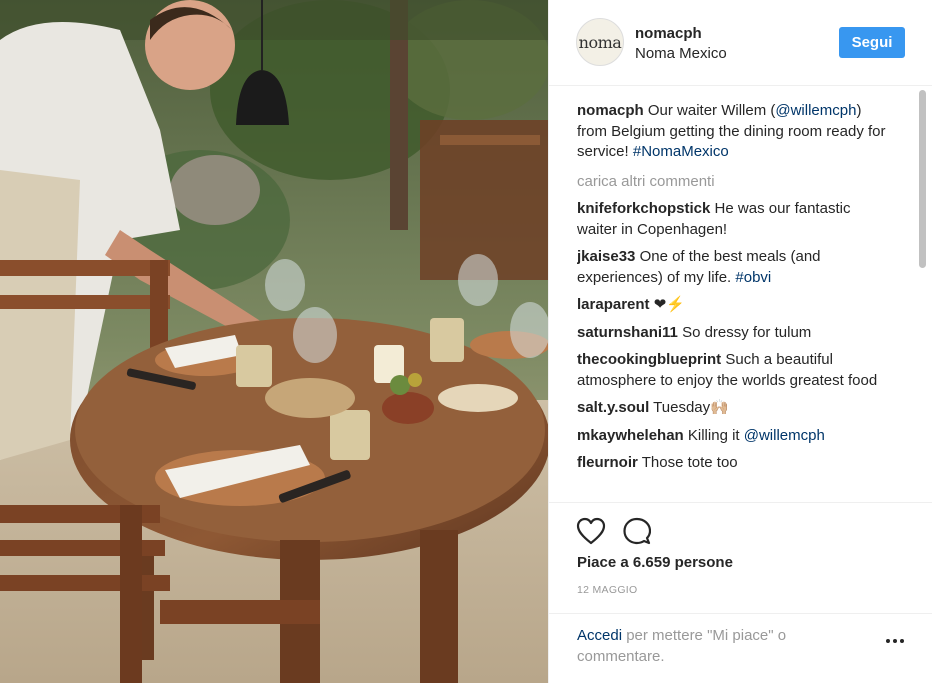 Image resolution: width=932 pixels, height=683 pixels. What do you see at coordinates (784, 435) in the screenshot?
I see `comment-mention-link: @willemcph` at bounding box center [784, 435].